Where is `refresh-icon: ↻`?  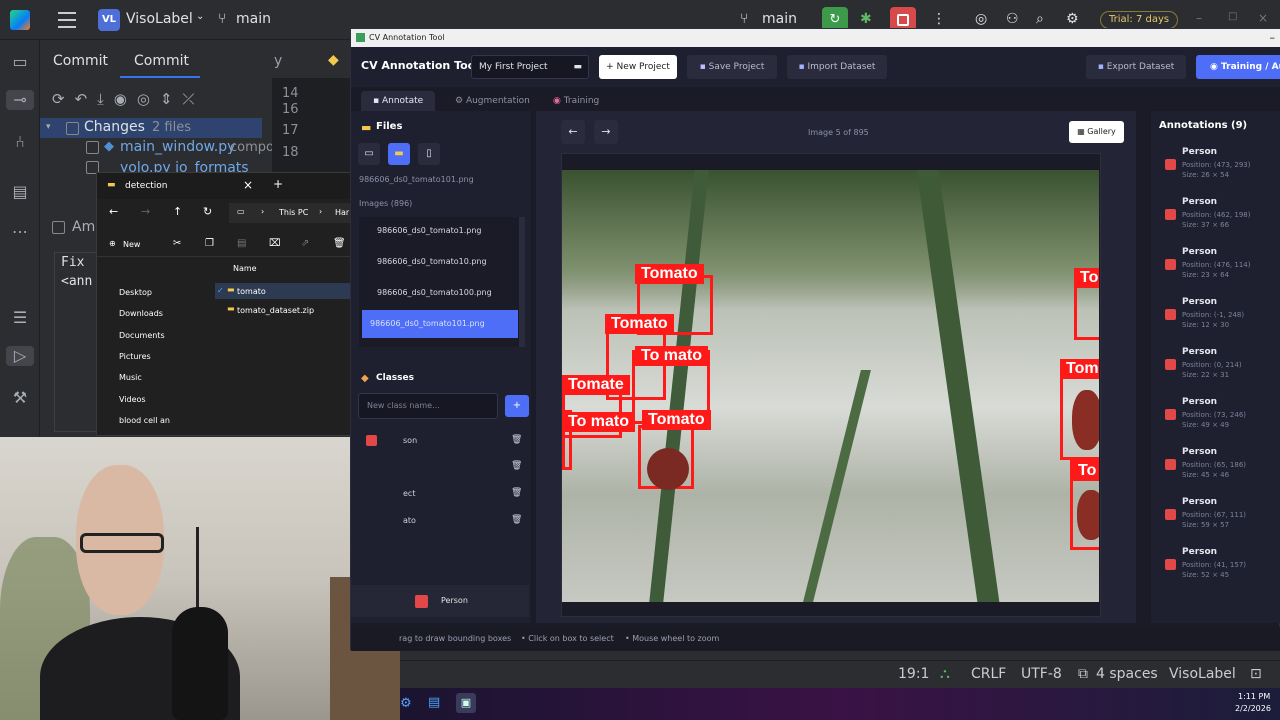
refresh-icon: ↻ is located at coordinates (207, 211).